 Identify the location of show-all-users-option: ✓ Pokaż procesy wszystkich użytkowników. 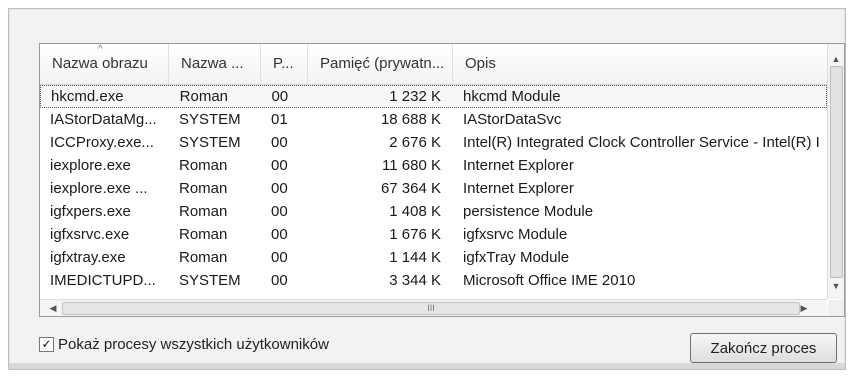
(184, 344).